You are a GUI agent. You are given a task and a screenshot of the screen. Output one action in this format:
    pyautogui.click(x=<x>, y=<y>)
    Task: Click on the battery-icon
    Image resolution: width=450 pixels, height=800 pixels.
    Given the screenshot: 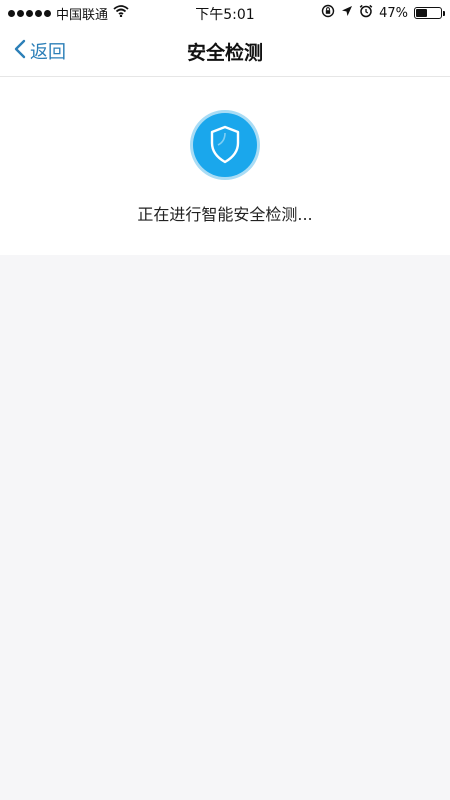 What is the action you would take?
    pyautogui.click(x=429, y=13)
    